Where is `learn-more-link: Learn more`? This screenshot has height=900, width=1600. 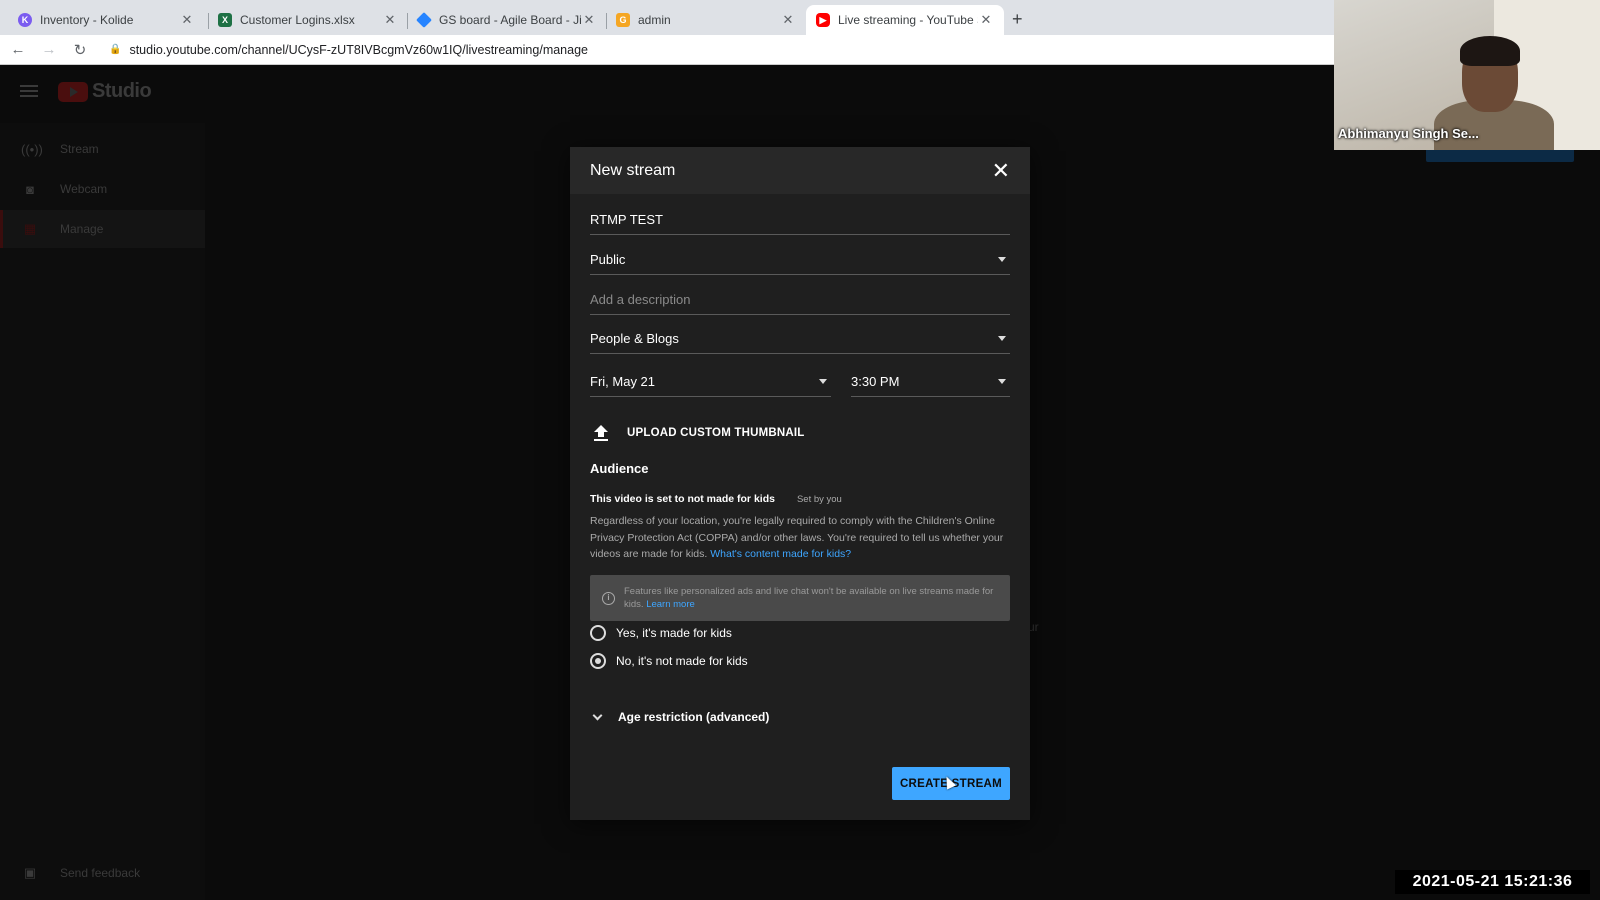 learn-more-link: Learn more is located at coordinates (670, 604).